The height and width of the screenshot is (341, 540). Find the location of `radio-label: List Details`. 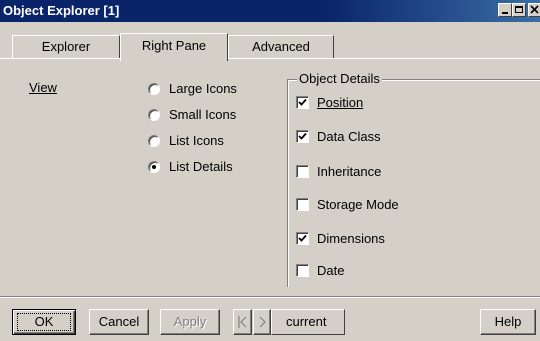

radio-label: List Details is located at coordinates (201, 166).